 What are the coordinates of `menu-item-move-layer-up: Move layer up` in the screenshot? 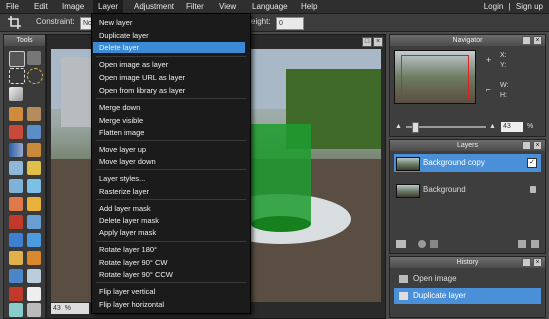 It's located at (122, 149).